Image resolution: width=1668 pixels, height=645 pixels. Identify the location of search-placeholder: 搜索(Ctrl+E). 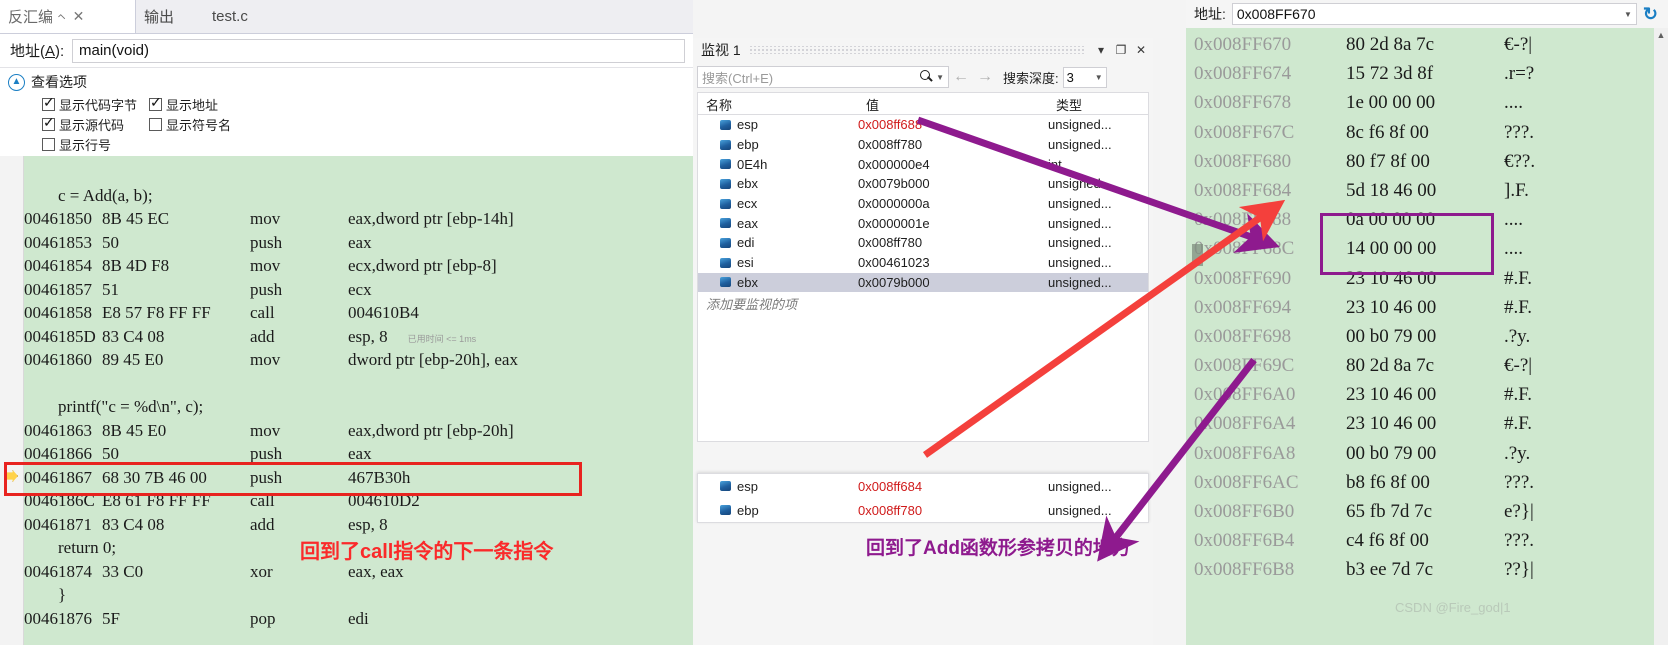
(738, 78).